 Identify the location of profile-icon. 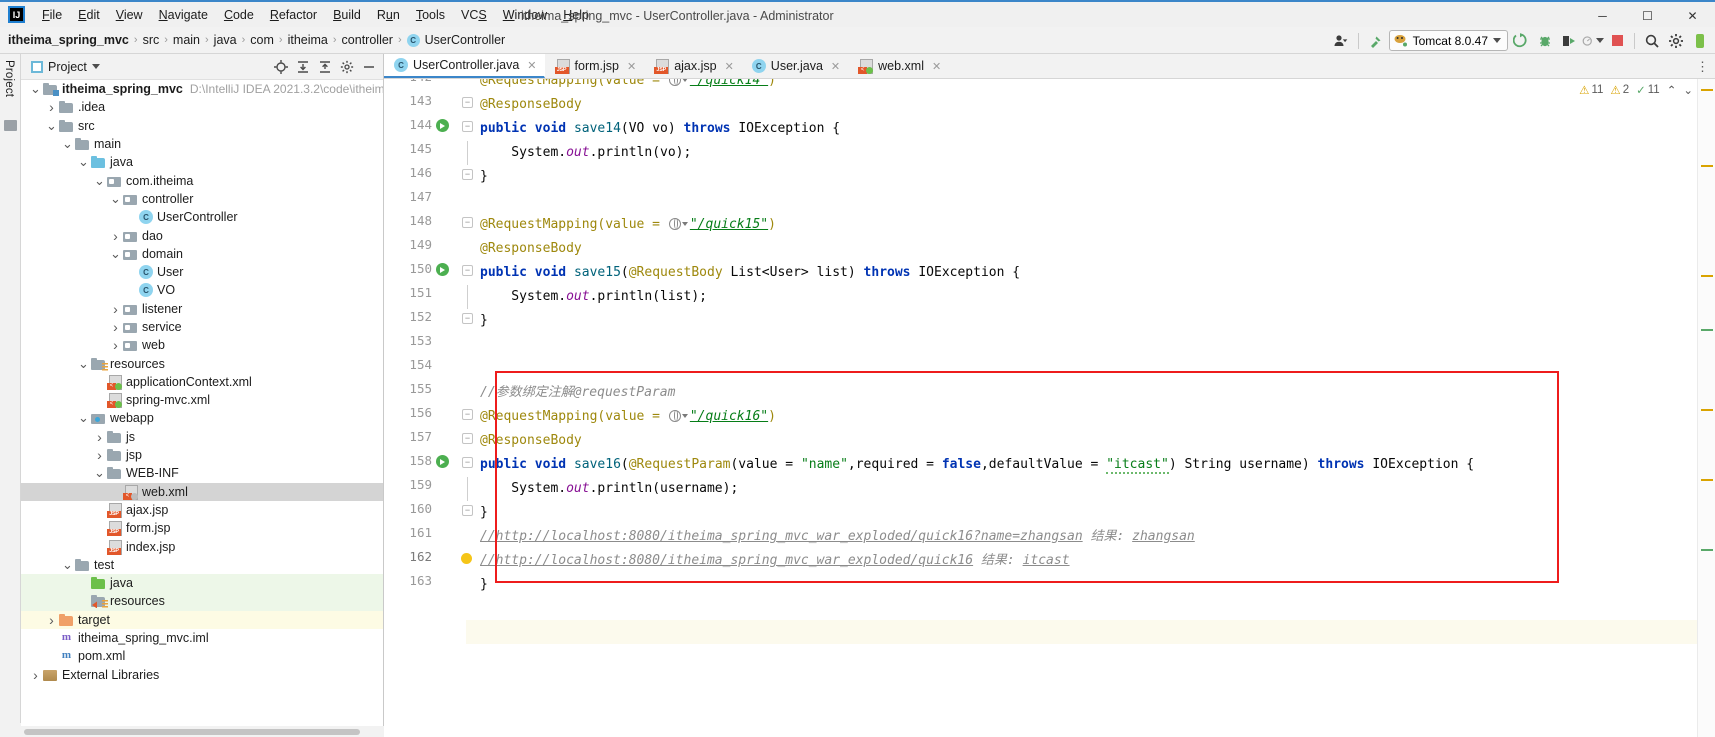
(1341, 41).